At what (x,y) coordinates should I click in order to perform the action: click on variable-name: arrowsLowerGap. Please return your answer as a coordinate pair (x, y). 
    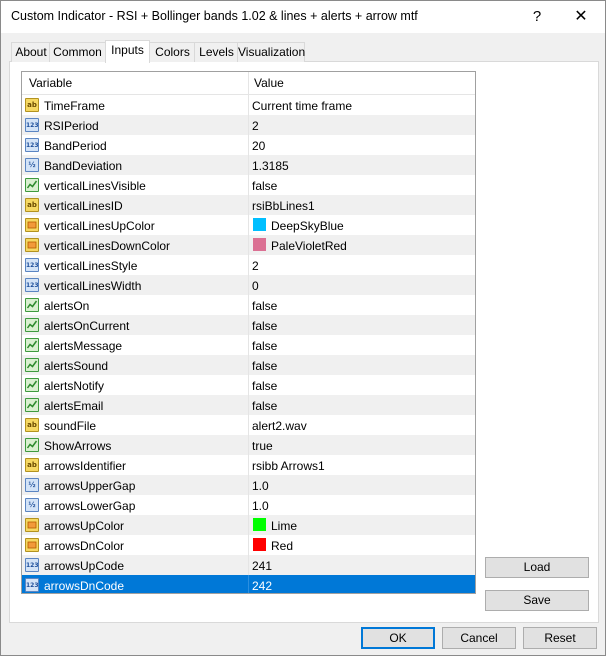
    Looking at the image, I should click on (90, 506).